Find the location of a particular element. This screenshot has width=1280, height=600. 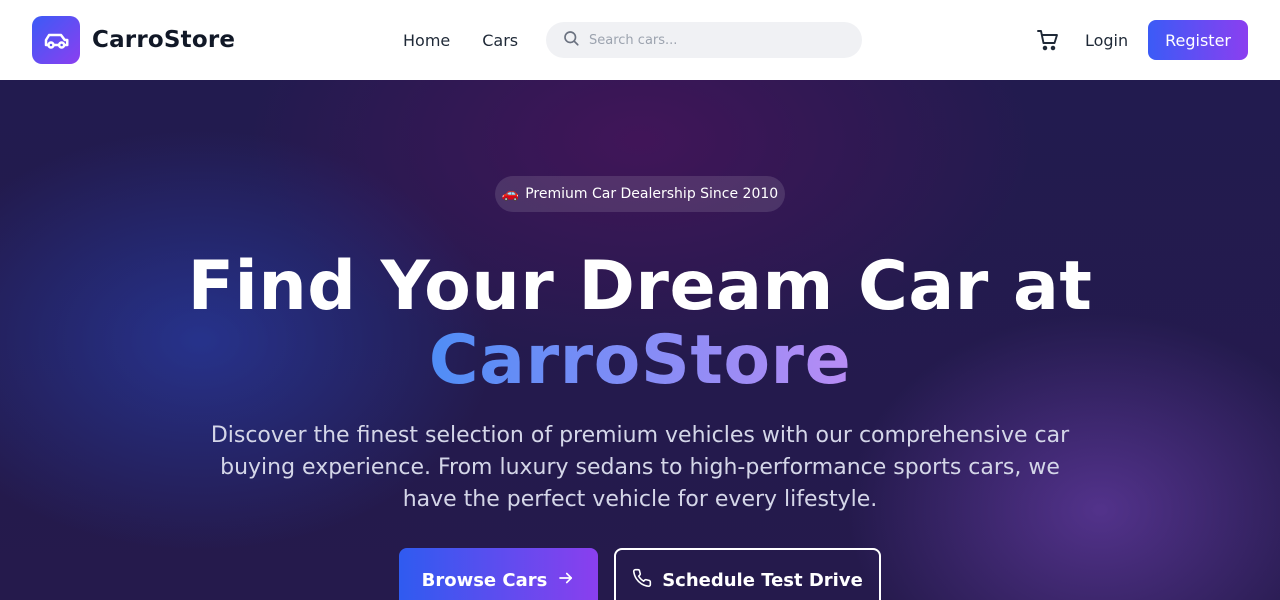

browse-cars-label: Browse Cars is located at coordinates (484, 580).